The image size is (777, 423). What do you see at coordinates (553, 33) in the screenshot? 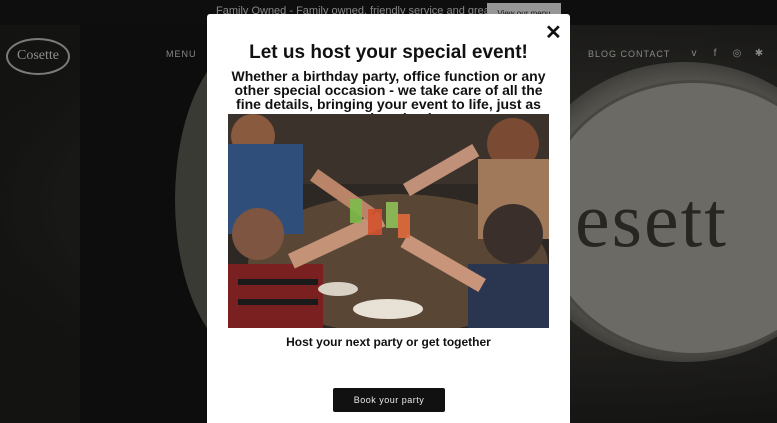
I see `close-icon: ✕` at bounding box center [553, 33].